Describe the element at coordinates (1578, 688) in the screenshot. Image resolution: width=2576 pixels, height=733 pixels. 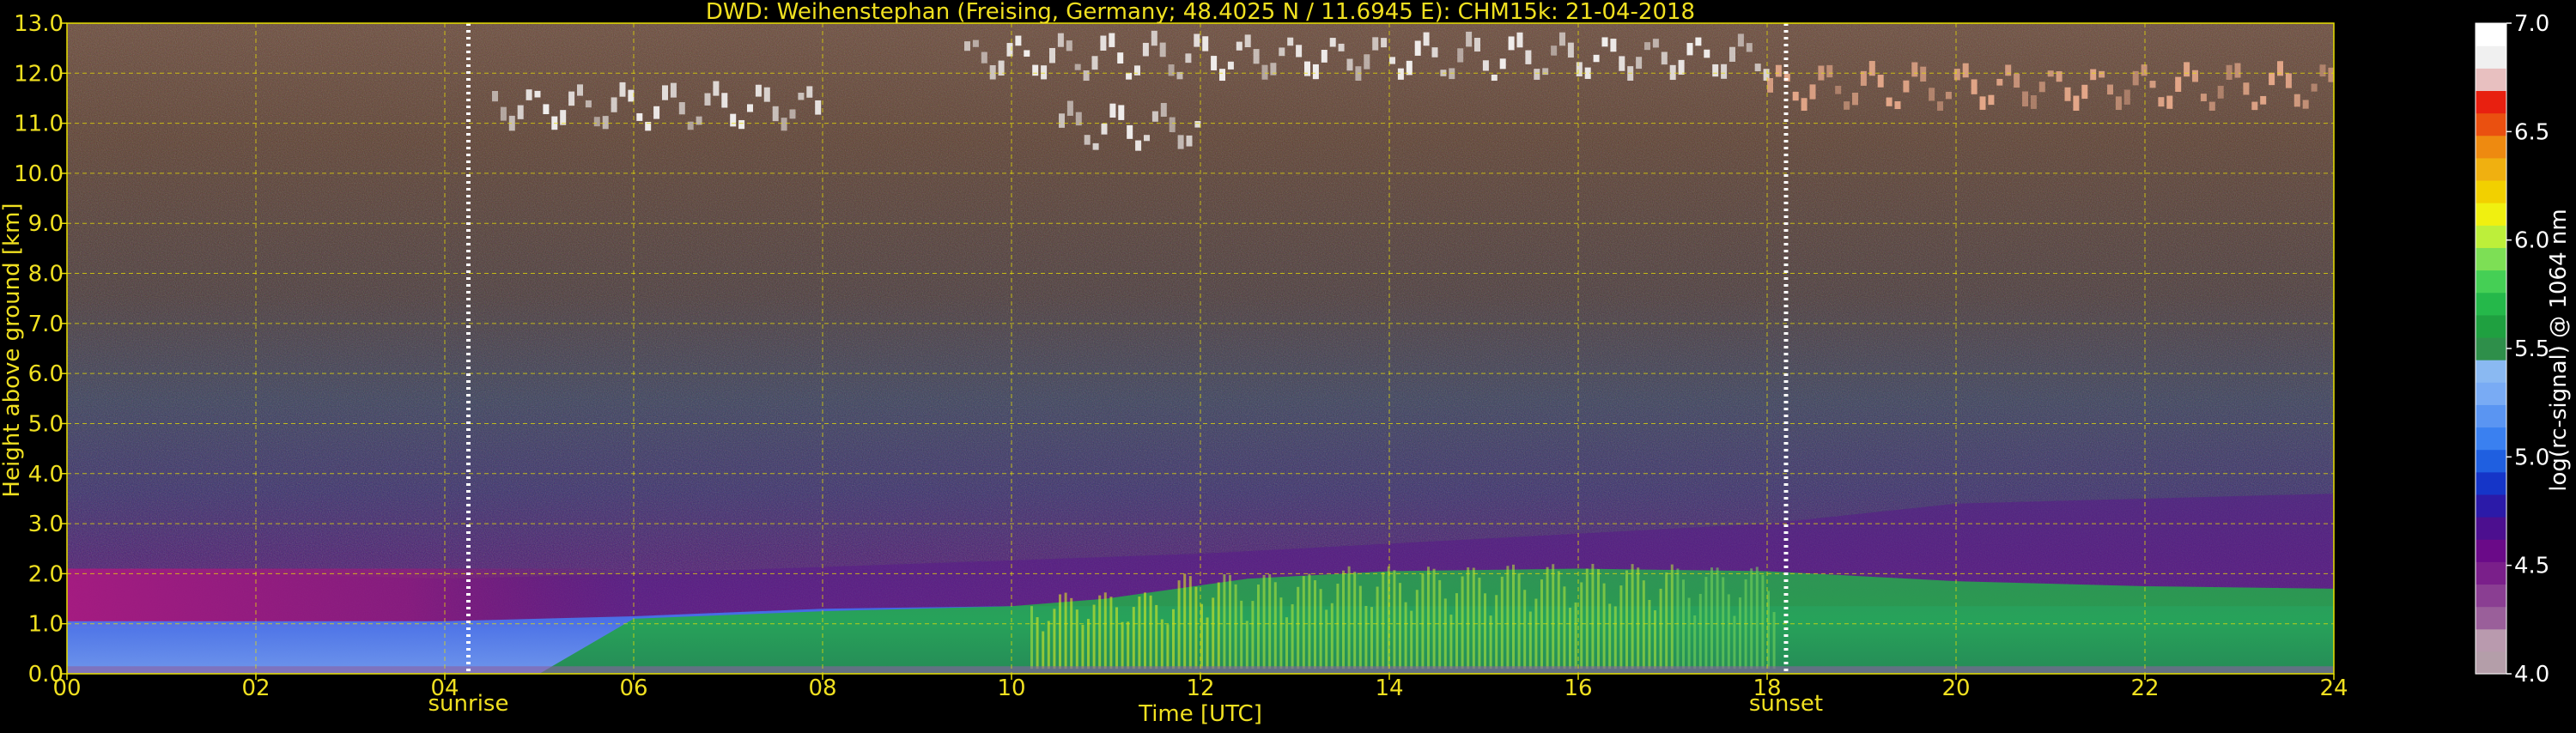
I see `x-tick-label: 16` at that location.